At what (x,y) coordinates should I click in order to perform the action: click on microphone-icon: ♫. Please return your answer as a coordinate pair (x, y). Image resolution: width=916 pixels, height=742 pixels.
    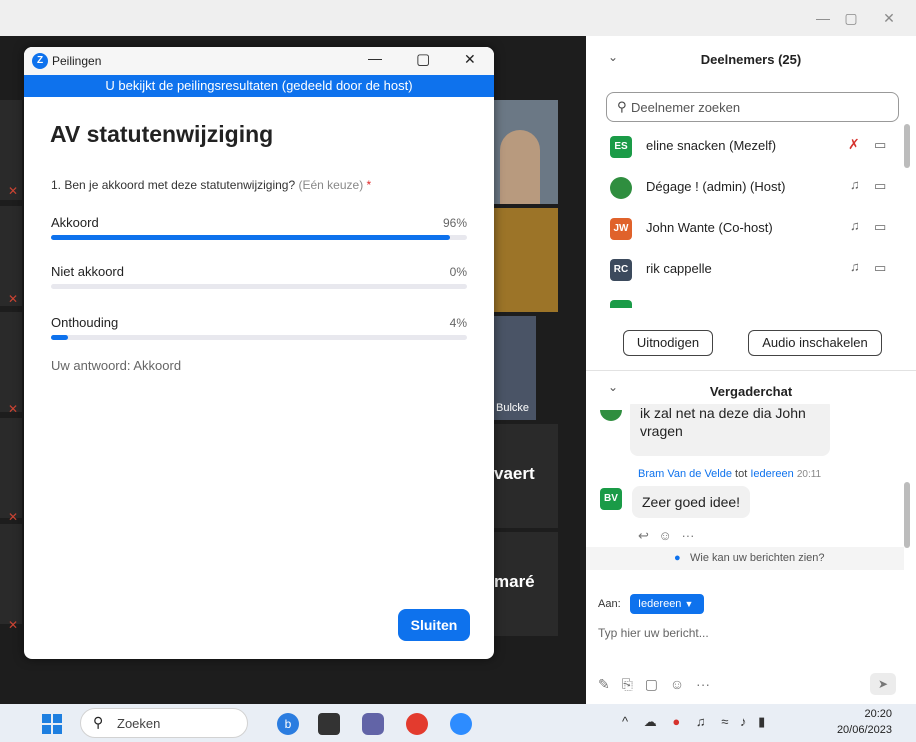
    Looking at the image, I should click on (701, 721).